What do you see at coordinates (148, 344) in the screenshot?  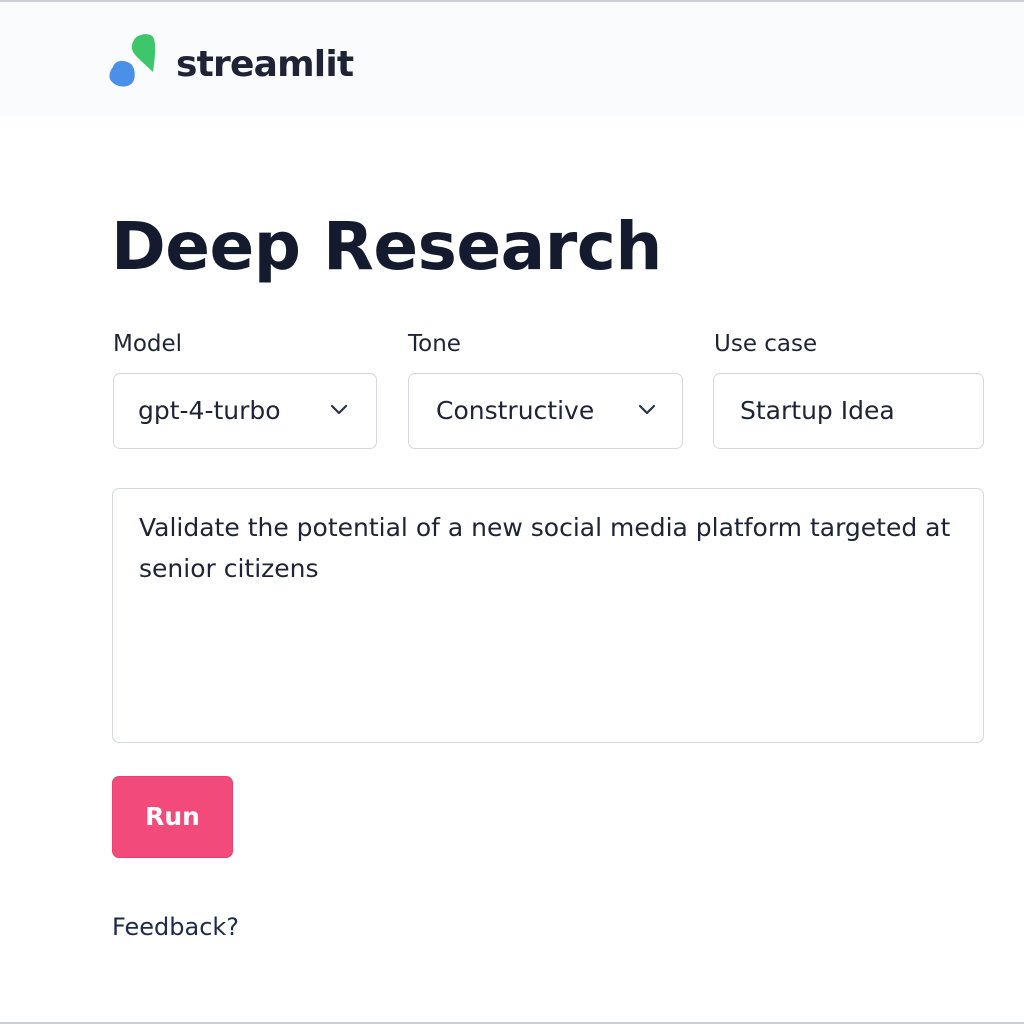 I see `model-label: Model` at bounding box center [148, 344].